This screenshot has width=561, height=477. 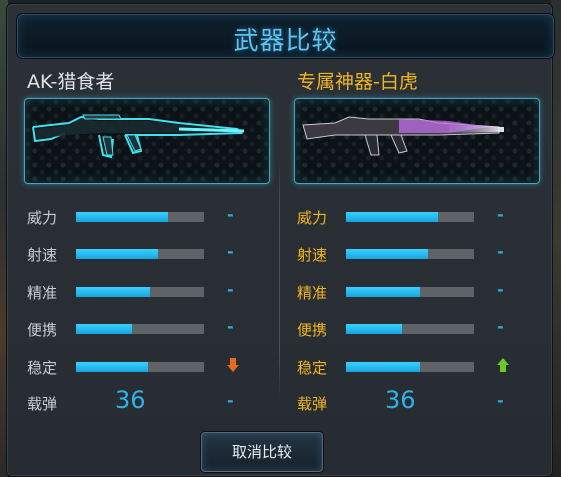 I want to click on title-bar: 武器比较, so click(x=285, y=36).